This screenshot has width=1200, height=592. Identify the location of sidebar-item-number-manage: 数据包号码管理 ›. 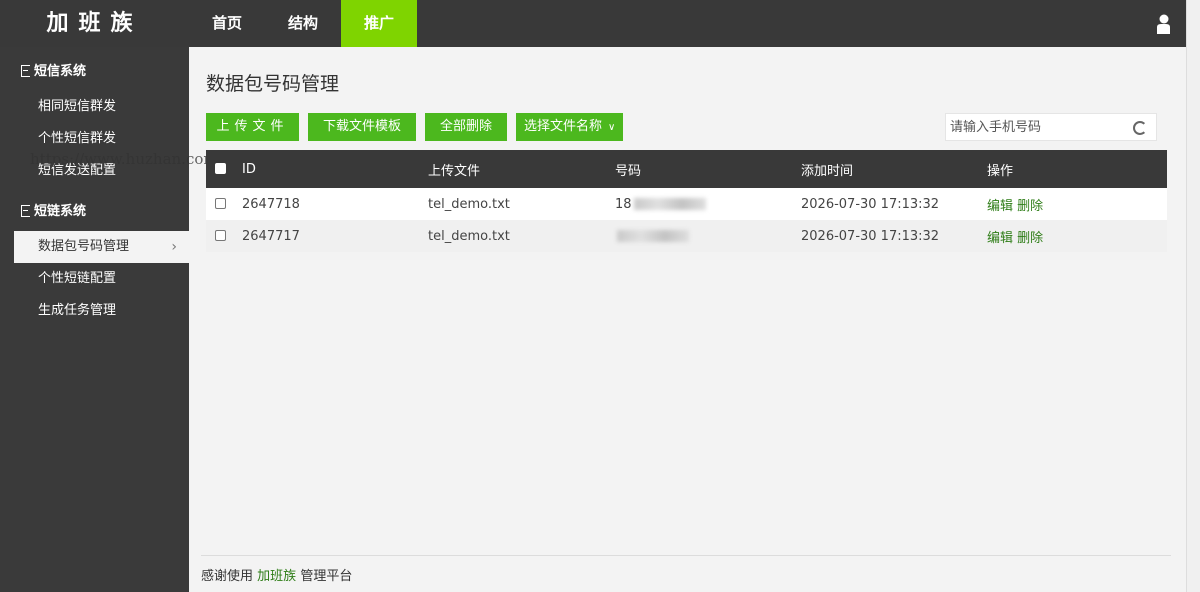
(101, 247).